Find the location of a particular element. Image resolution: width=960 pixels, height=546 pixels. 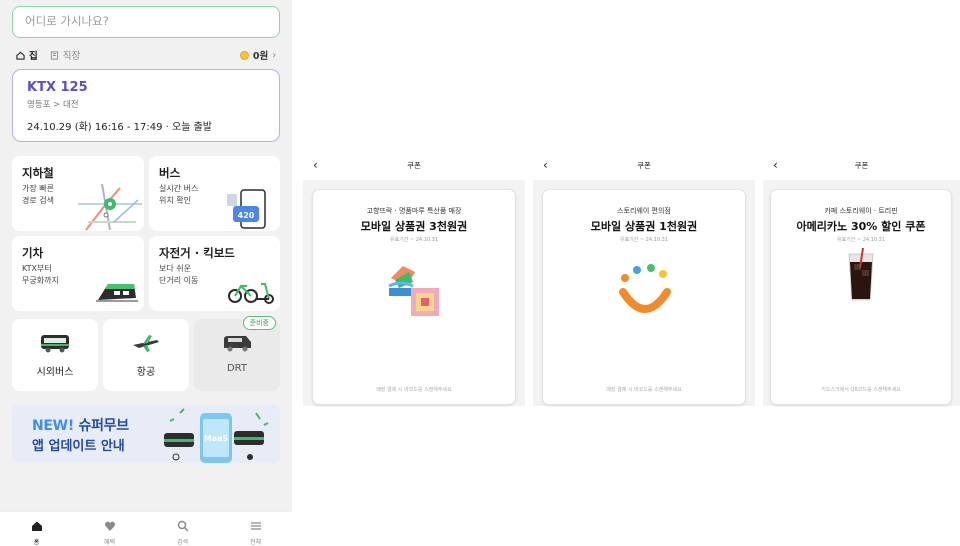

points-link: 0원 › is located at coordinates (257, 55).